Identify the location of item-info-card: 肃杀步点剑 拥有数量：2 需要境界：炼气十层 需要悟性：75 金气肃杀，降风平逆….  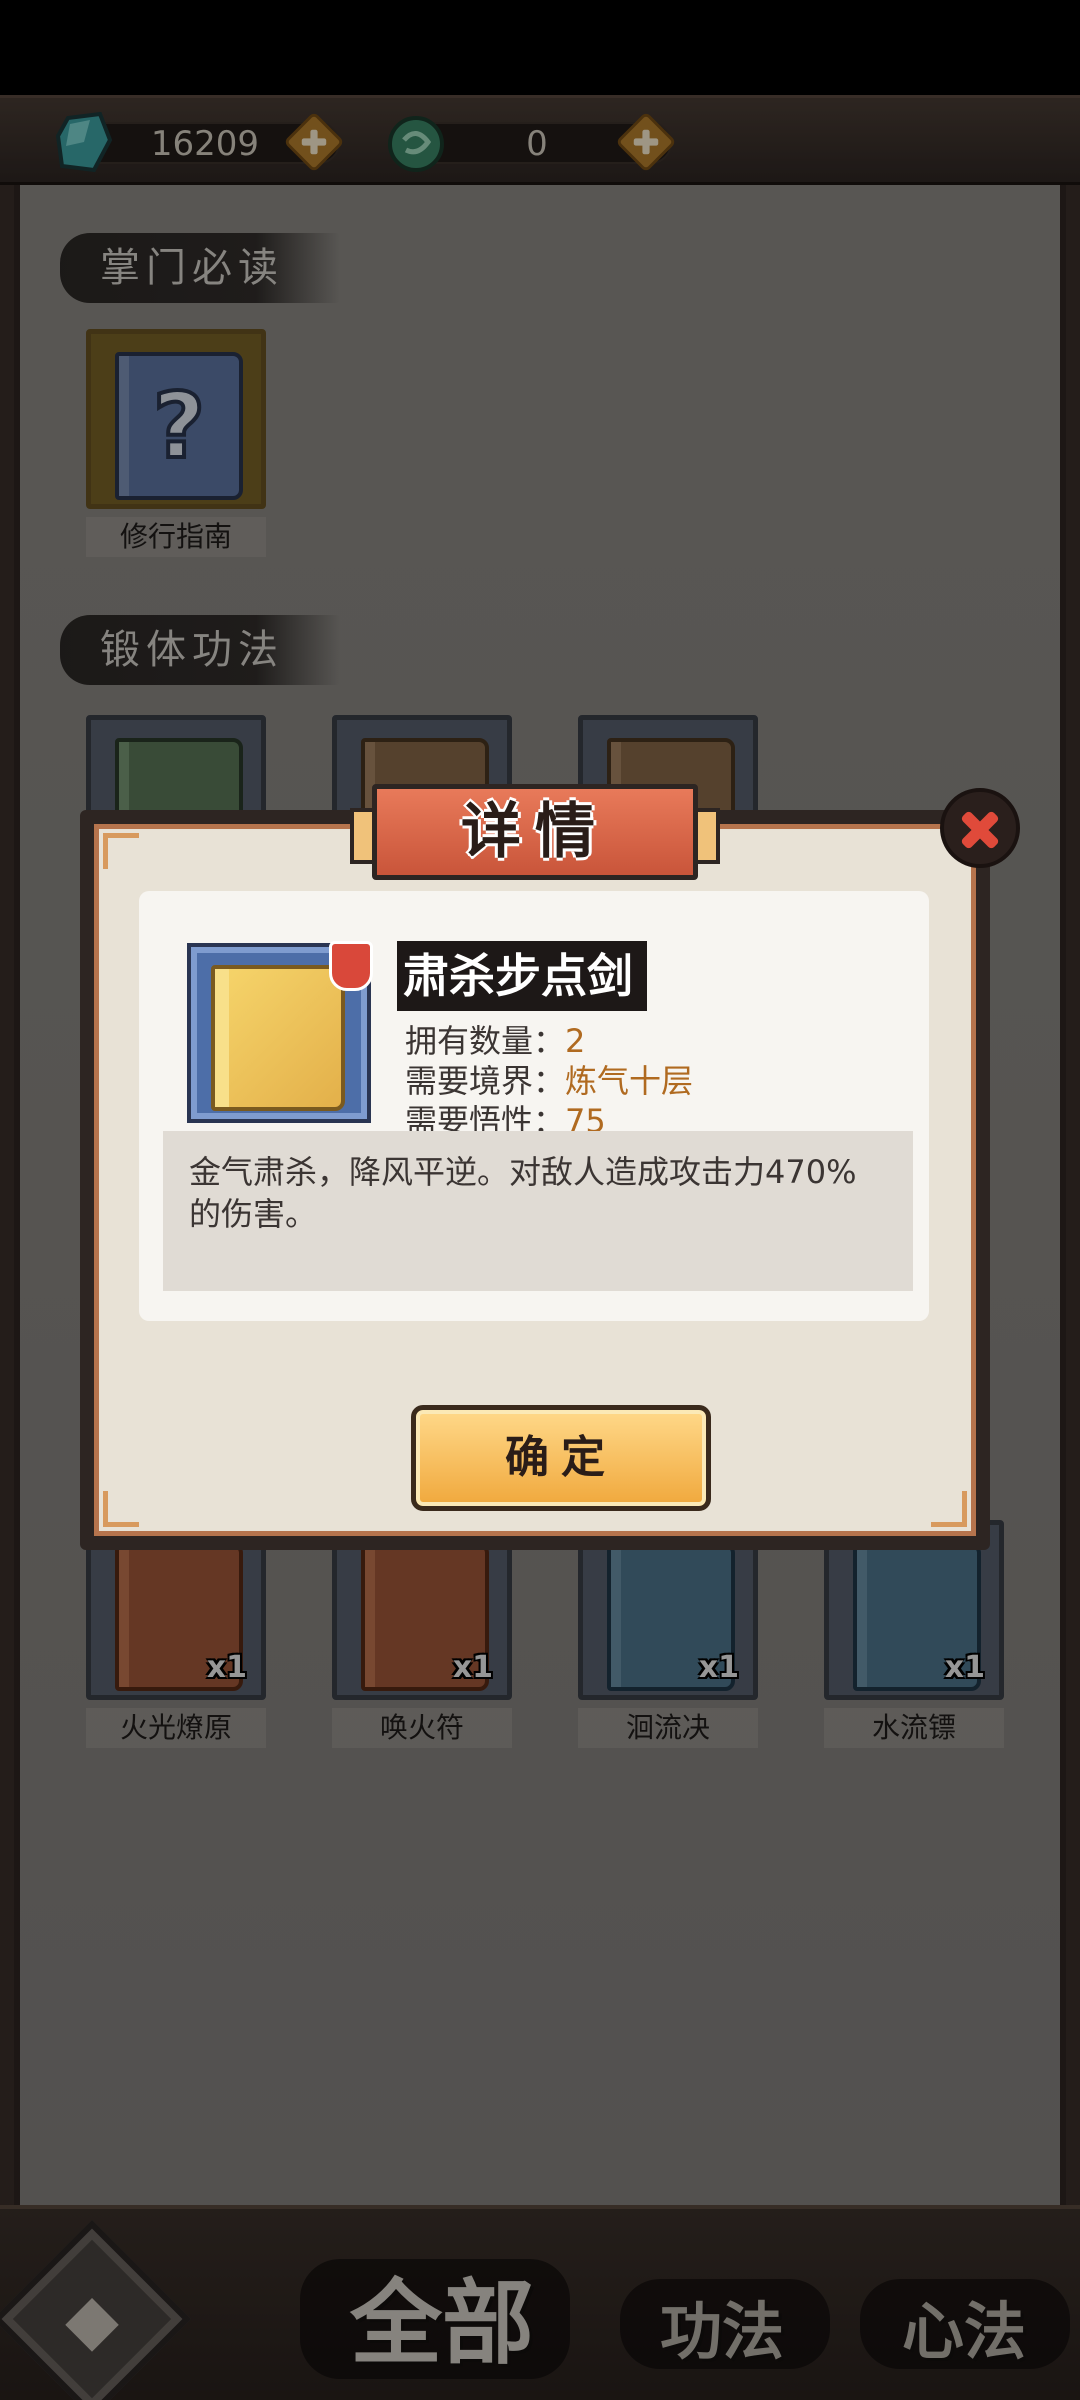
(534, 1106).